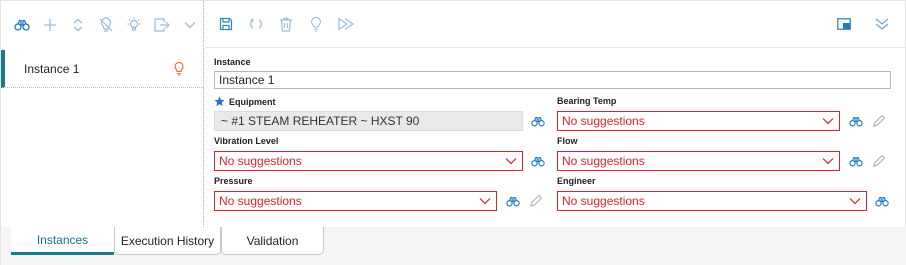 Image resolution: width=906 pixels, height=265 pixels. I want to click on engineer-value: No suggestions, so click(603, 201).